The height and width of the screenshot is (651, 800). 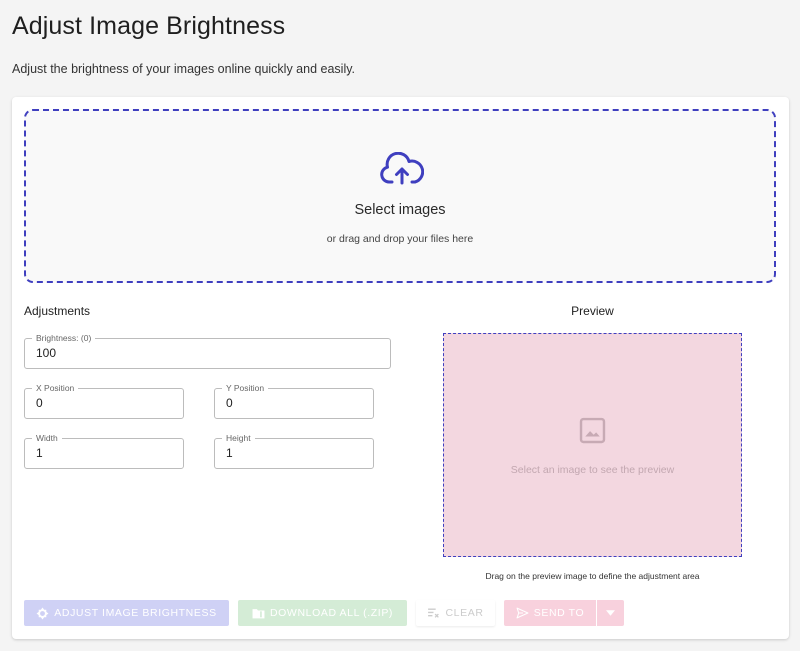 What do you see at coordinates (57, 311) in the screenshot?
I see `adjustments-heading: Adjustments` at bounding box center [57, 311].